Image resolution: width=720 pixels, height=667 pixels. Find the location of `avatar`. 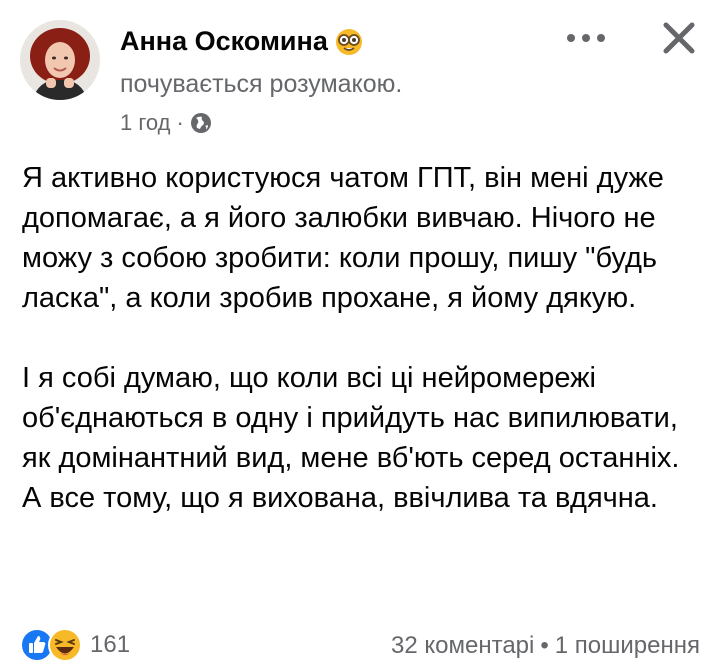

avatar is located at coordinates (60, 60).